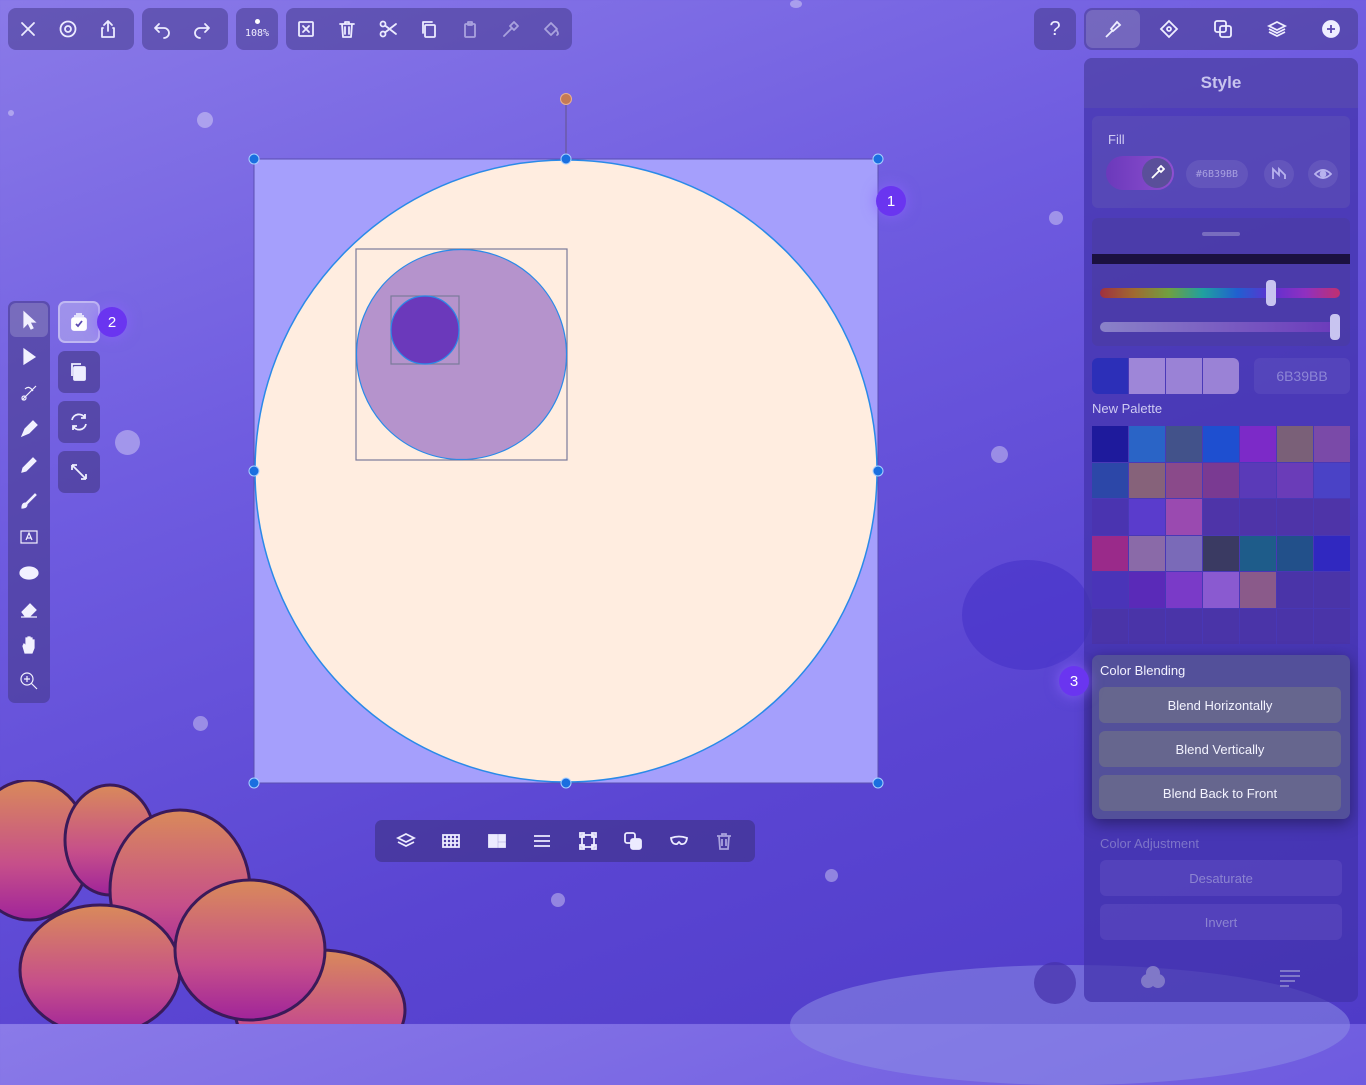 The height and width of the screenshot is (1085, 1366). I want to click on tool-scissors, so click(29, 393).